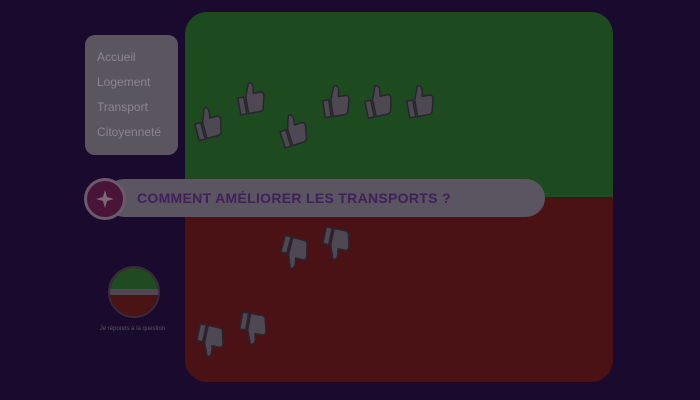  I want to click on menu-item-accueil: Accueil, so click(131, 57).